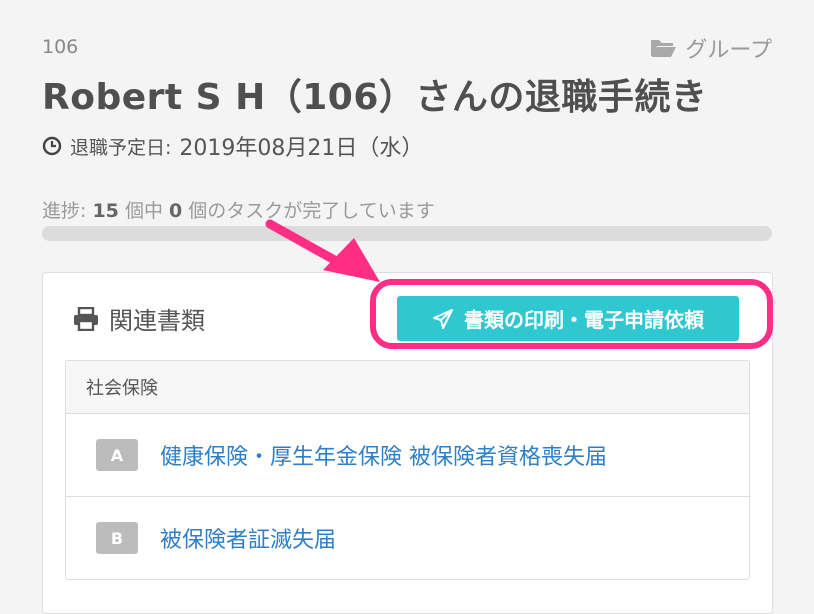 The image size is (814, 614). What do you see at coordinates (407, 538) in the screenshot?
I see `document-row: B 被保険者証滅失届` at bounding box center [407, 538].